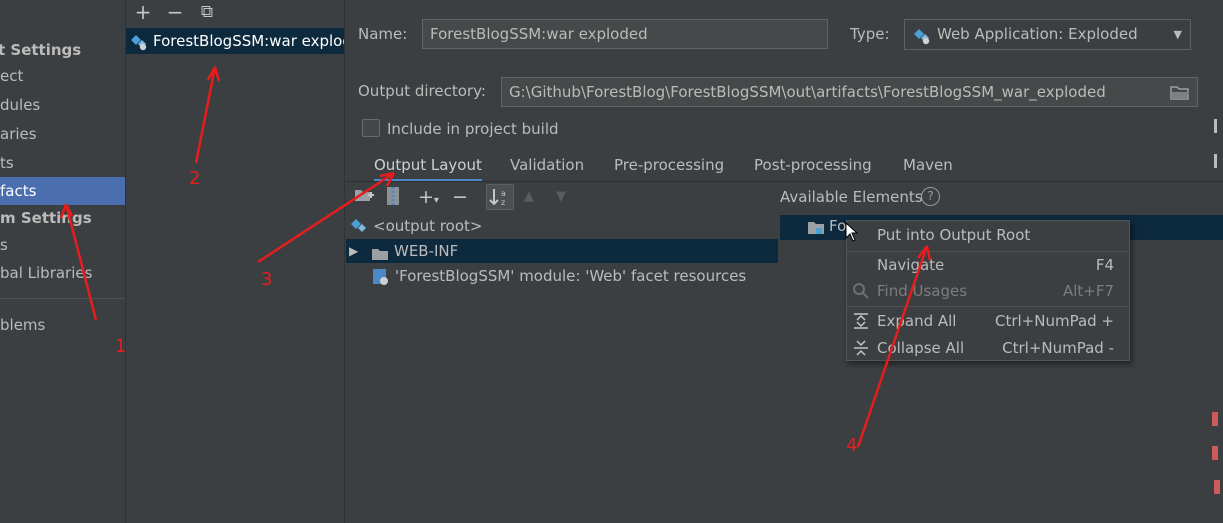  Describe the element at coordinates (62, 325) in the screenshot. I see `sidebar-item-problems: blems` at that location.